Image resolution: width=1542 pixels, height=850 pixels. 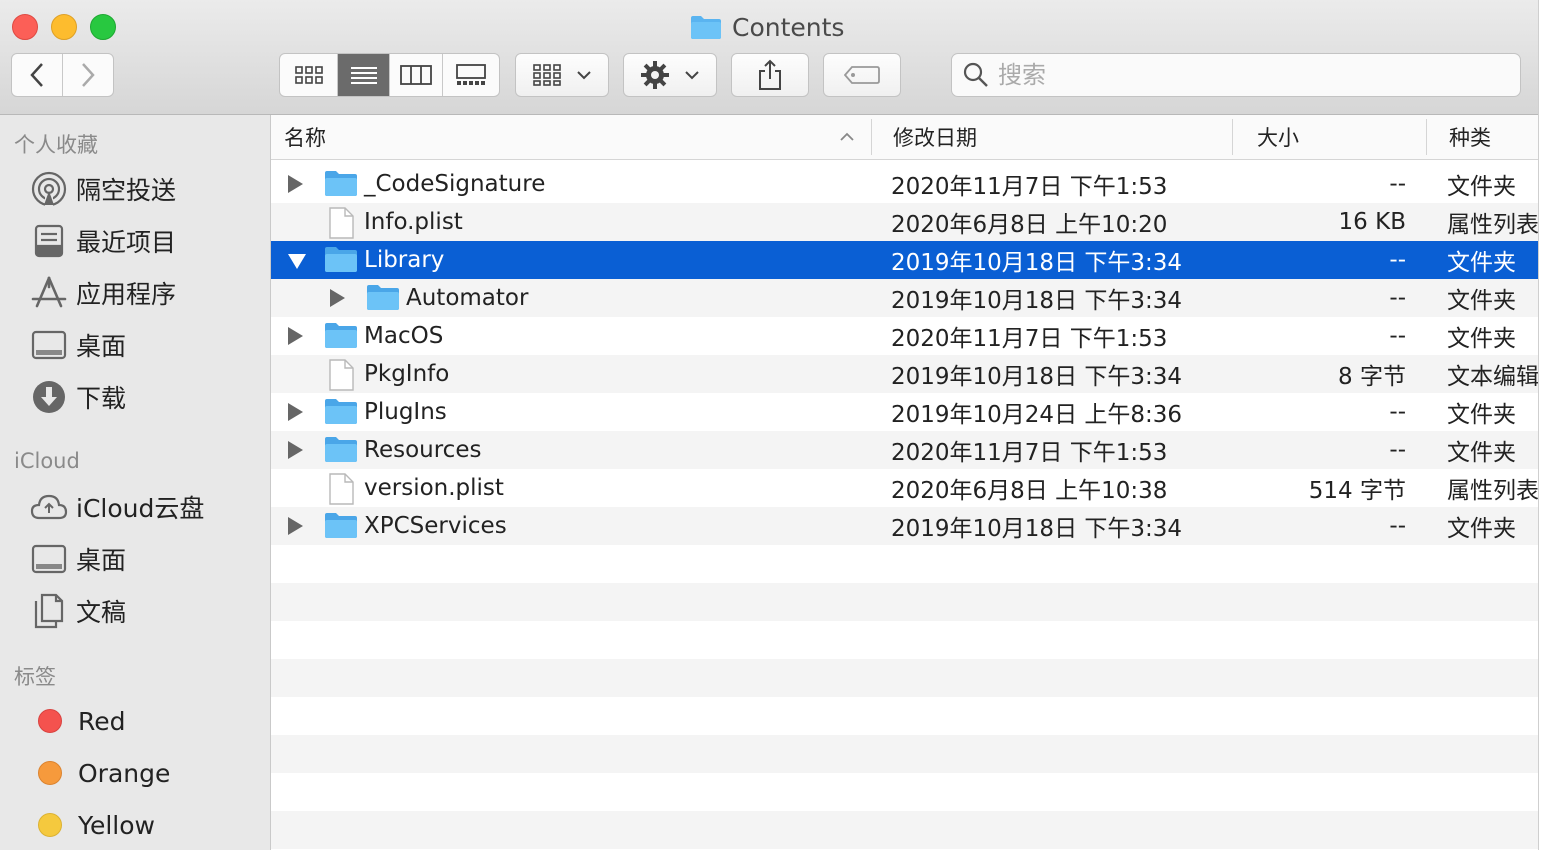 I want to click on sidebar-item-applications: 应用程序, so click(x=103, y=293).